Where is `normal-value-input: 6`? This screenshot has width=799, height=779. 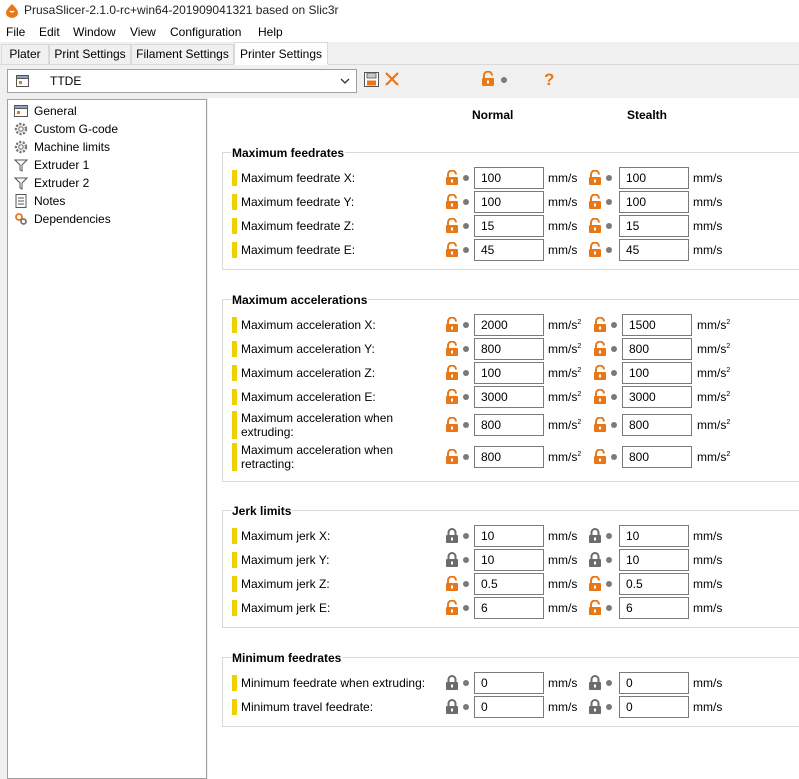 normal-value-input: 6 is located at coordinates (509, 608).